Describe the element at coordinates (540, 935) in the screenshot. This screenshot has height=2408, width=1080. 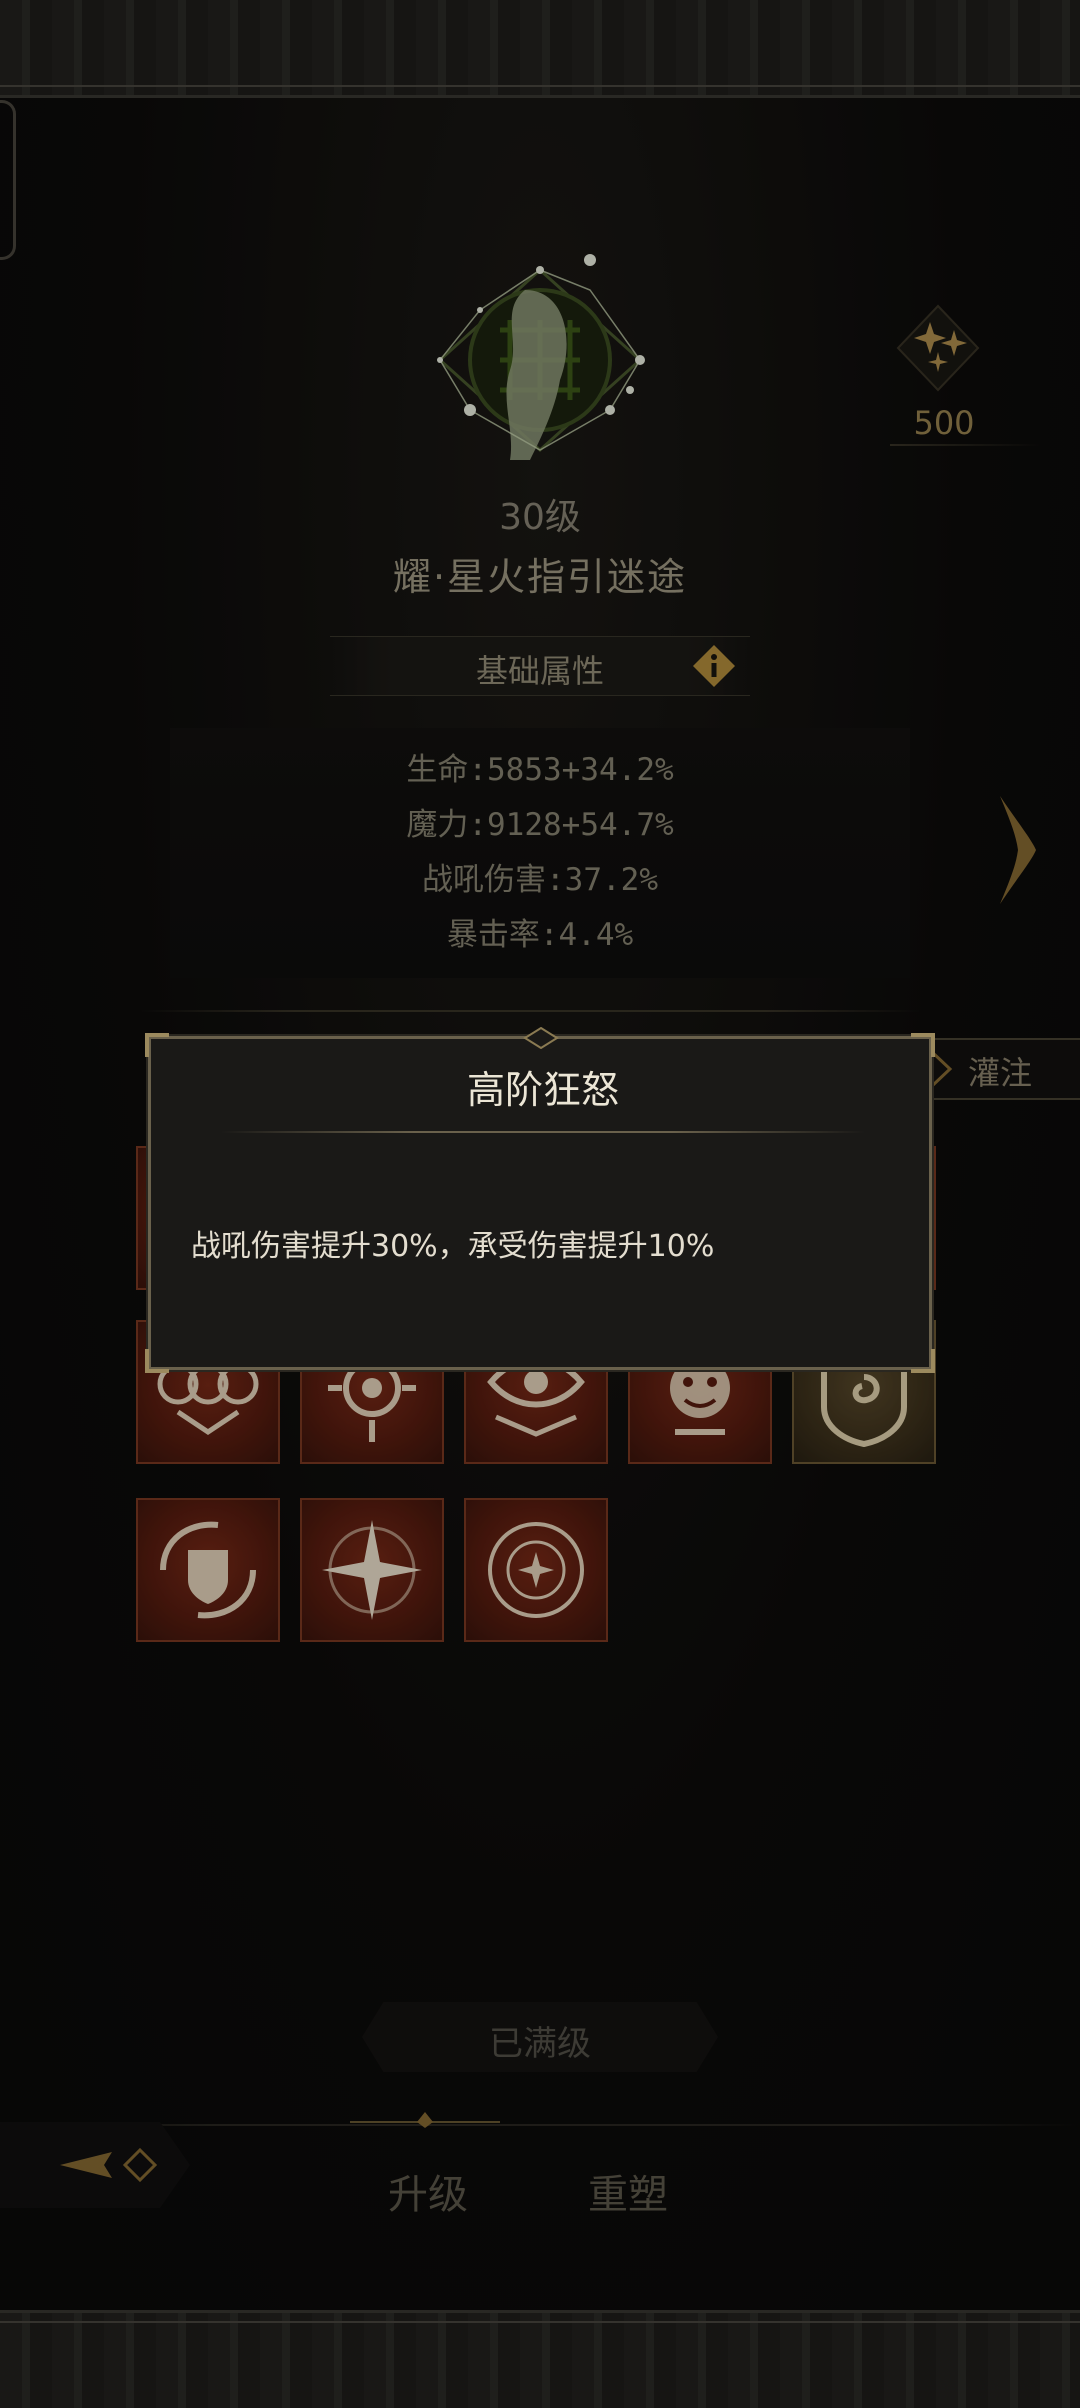
I see `attribute-crit-rate: 暴击率:4.4%` at that location.